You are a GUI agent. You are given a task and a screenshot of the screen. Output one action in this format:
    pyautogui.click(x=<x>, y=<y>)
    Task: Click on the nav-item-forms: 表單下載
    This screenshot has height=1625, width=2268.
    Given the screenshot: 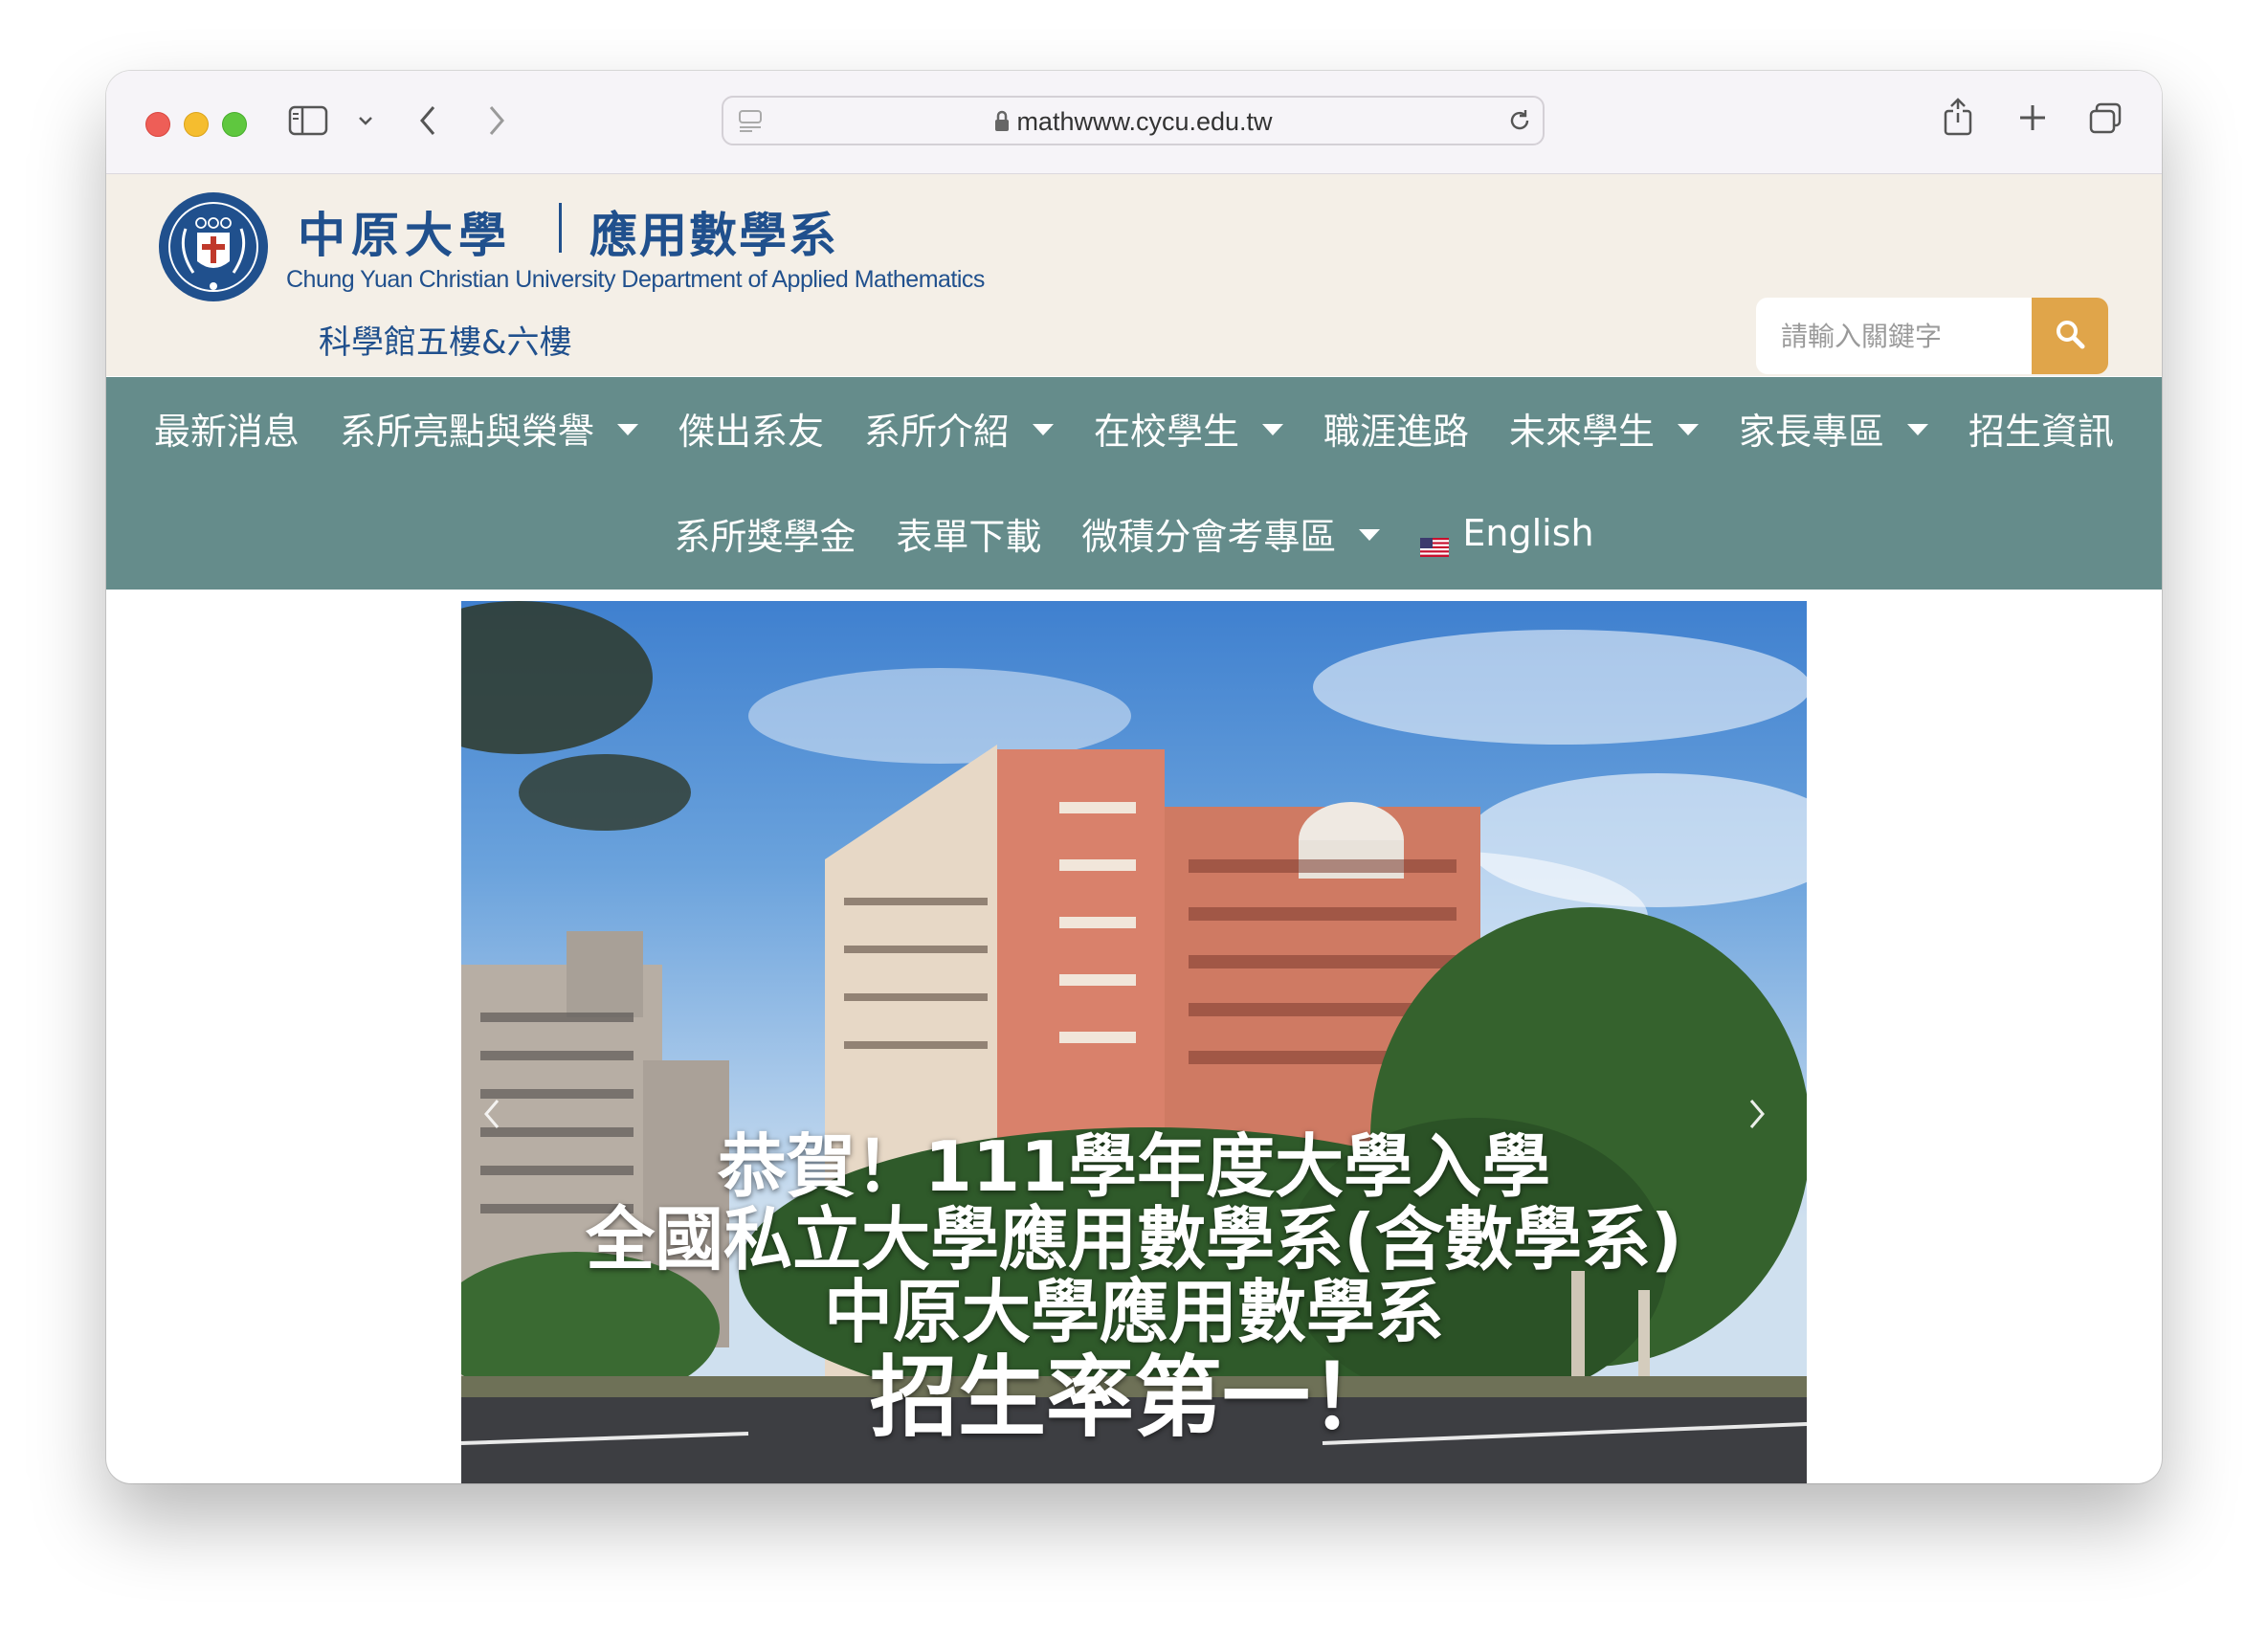 What is the action you would take?
    pyautogui.click(x=968, y=533)
    